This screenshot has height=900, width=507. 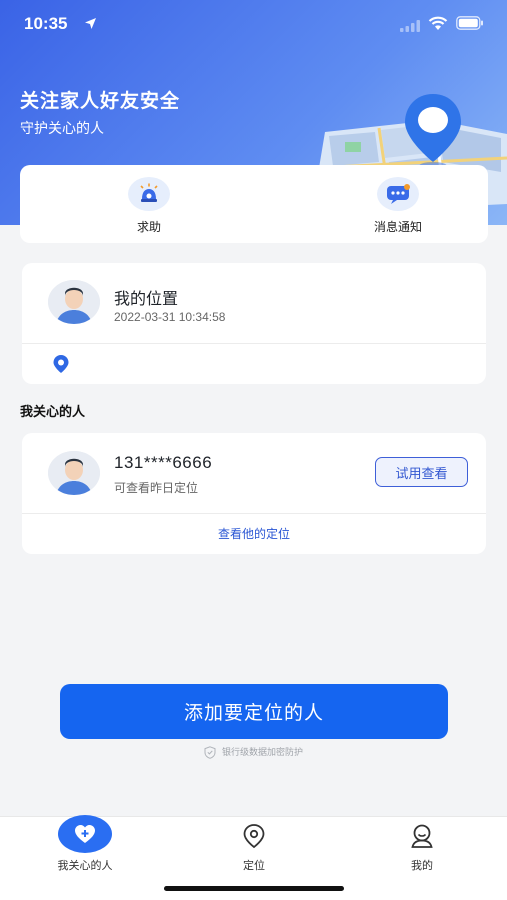 I want to click on tab-label: 我的, so click(x=422, y=865).